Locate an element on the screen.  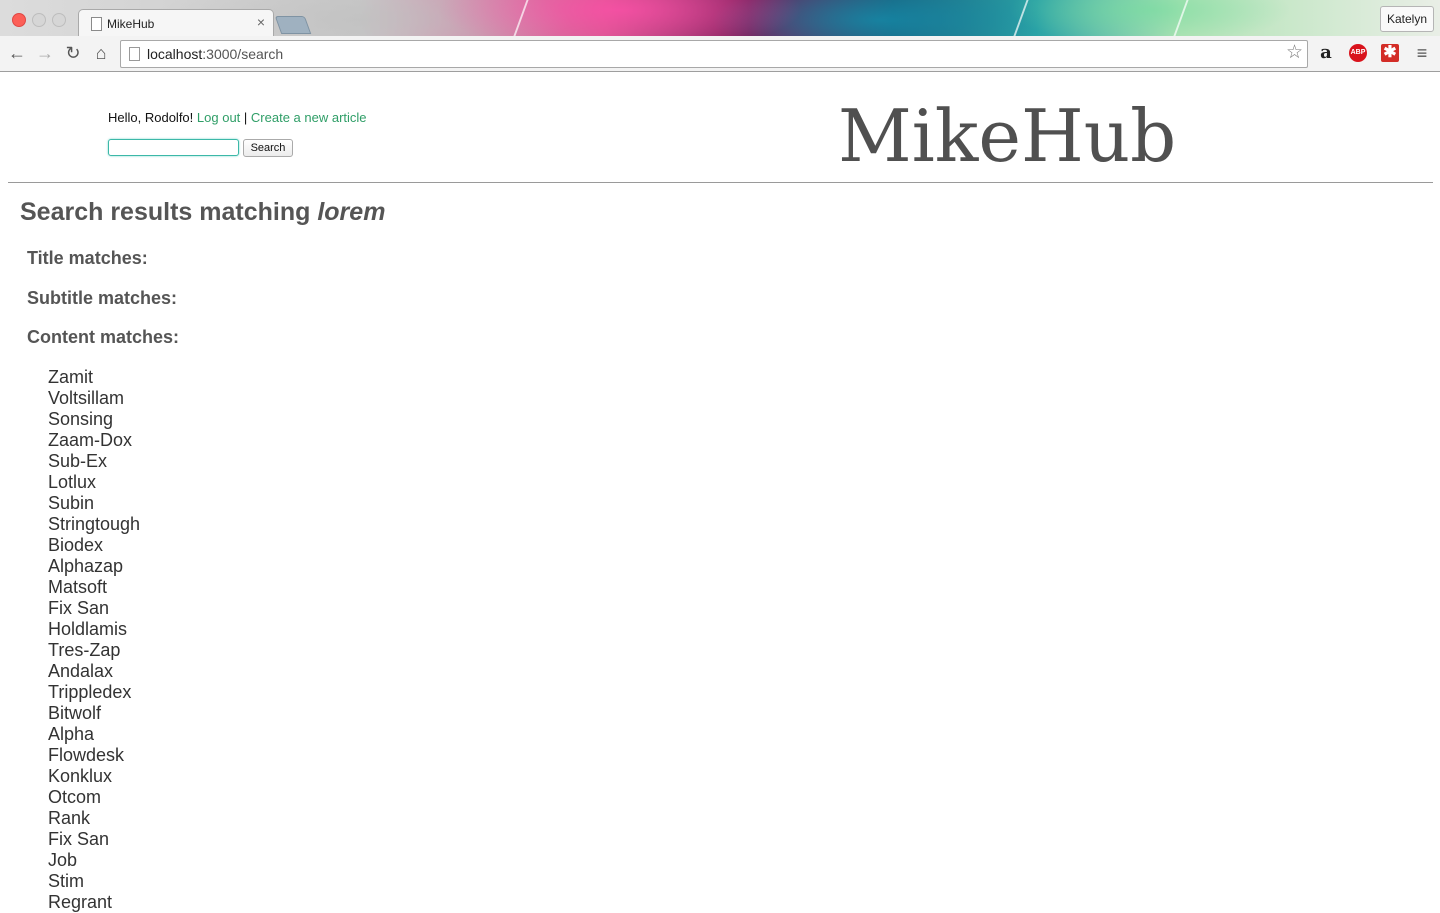
list-item: Zaam-Dox is located at coordinates (94, 440).